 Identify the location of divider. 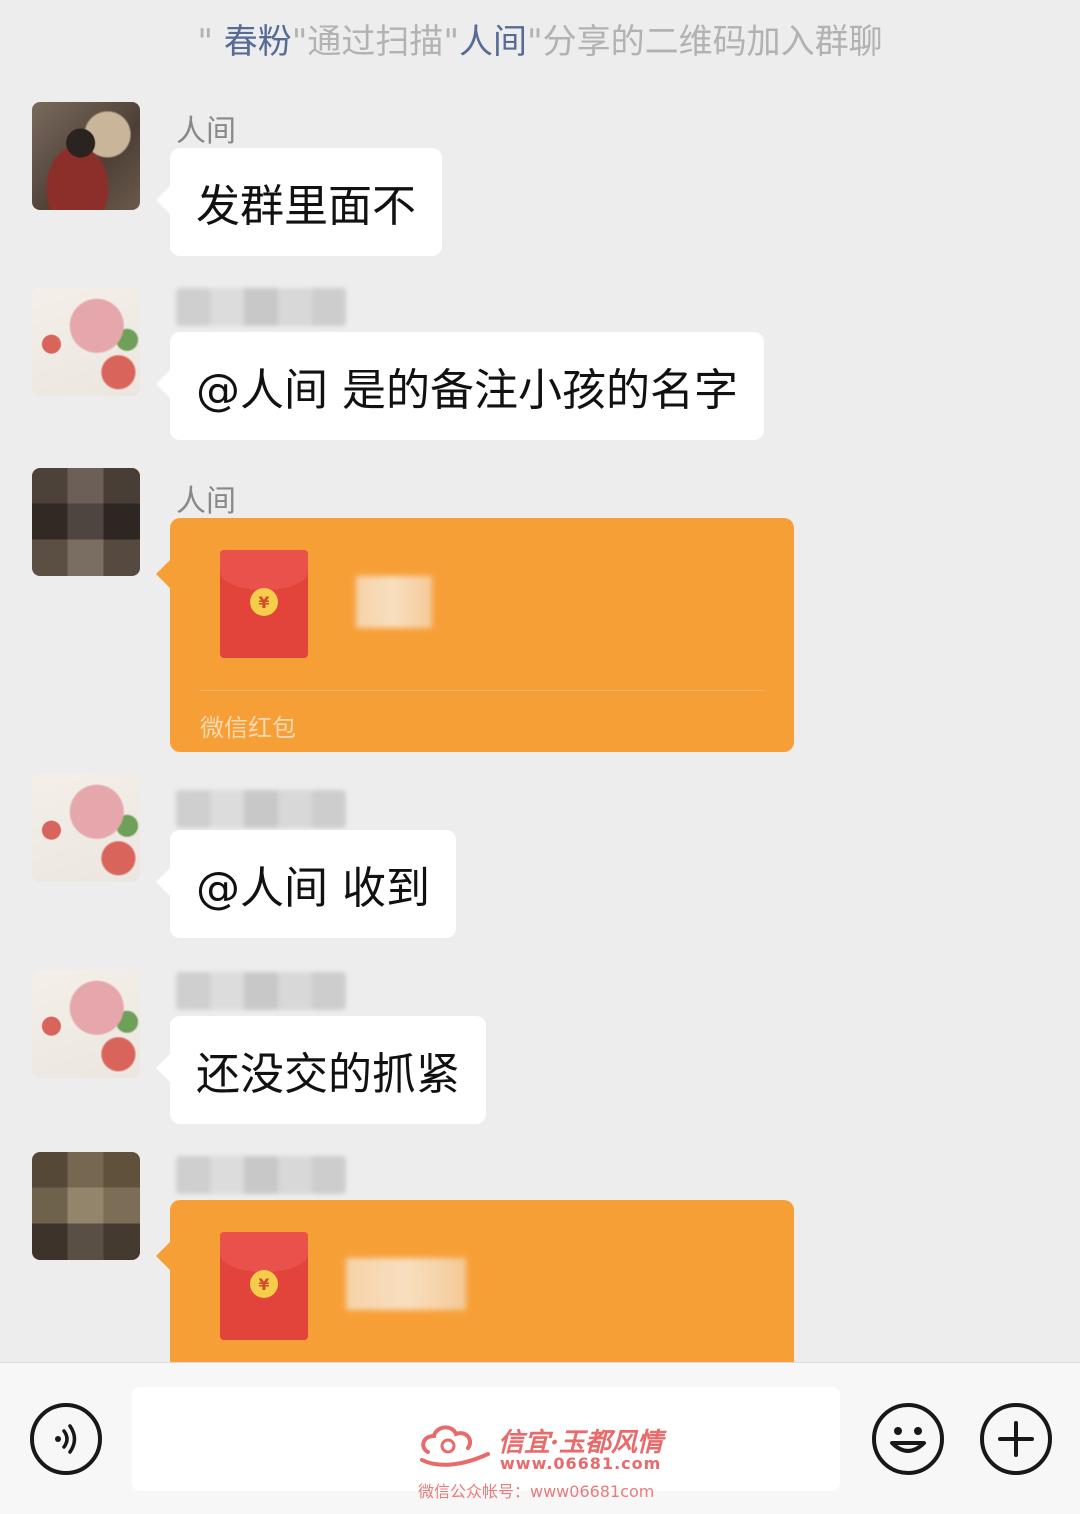
(482, 690).